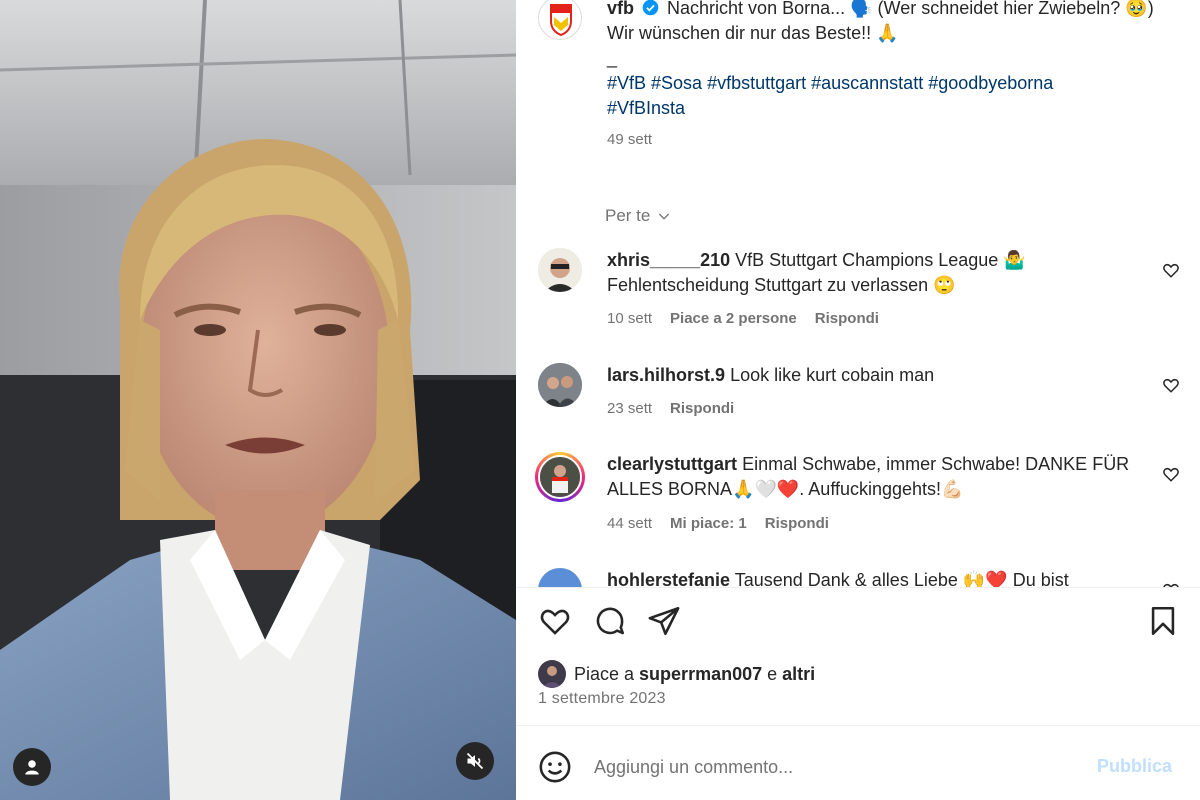 The height and width of the screenshot is (800, 1200). What do you see at coordinates (646, 108) in the screenshot?
I see `caption-hashtags-2: #VfBInsta` at bounding box center [646, 108].